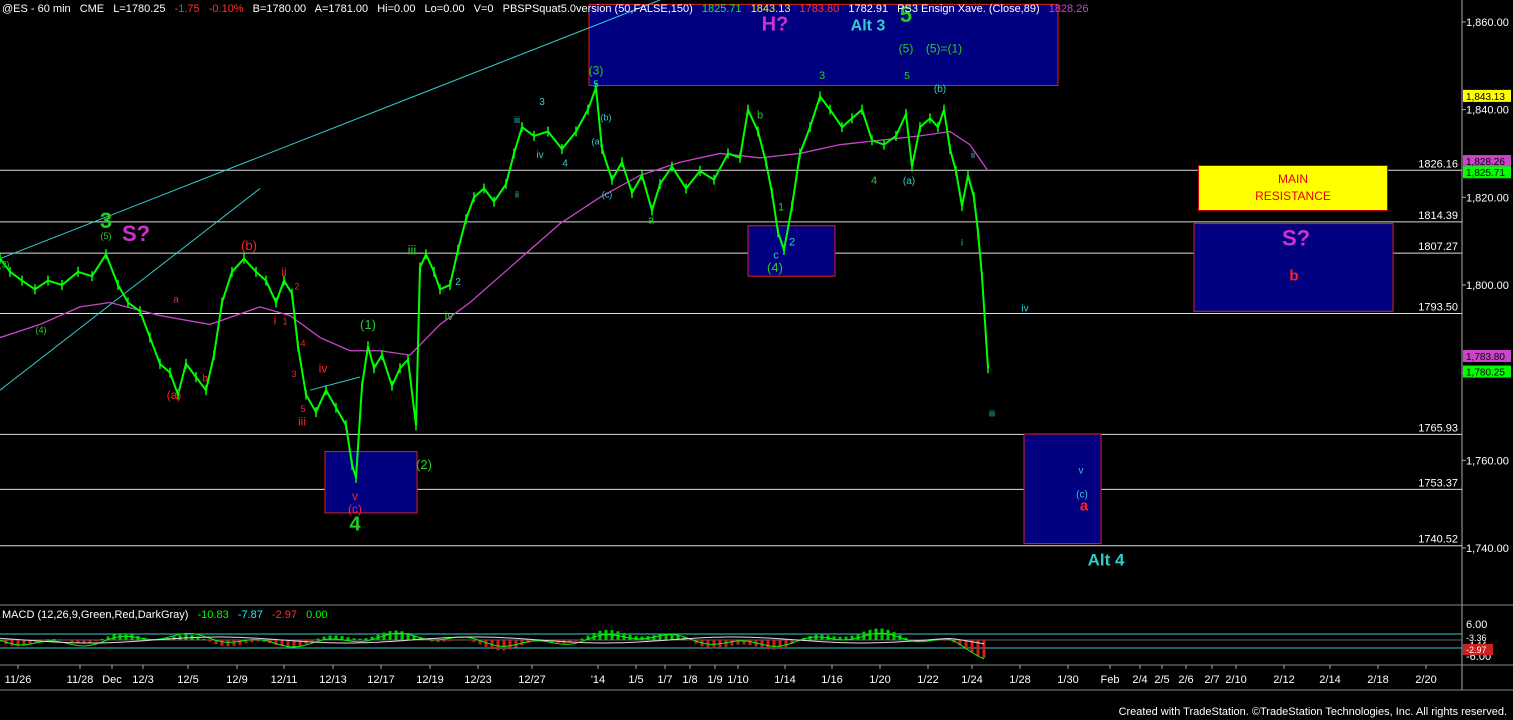  I want to click on study2-value: 1828.26, so click(1068, 9).